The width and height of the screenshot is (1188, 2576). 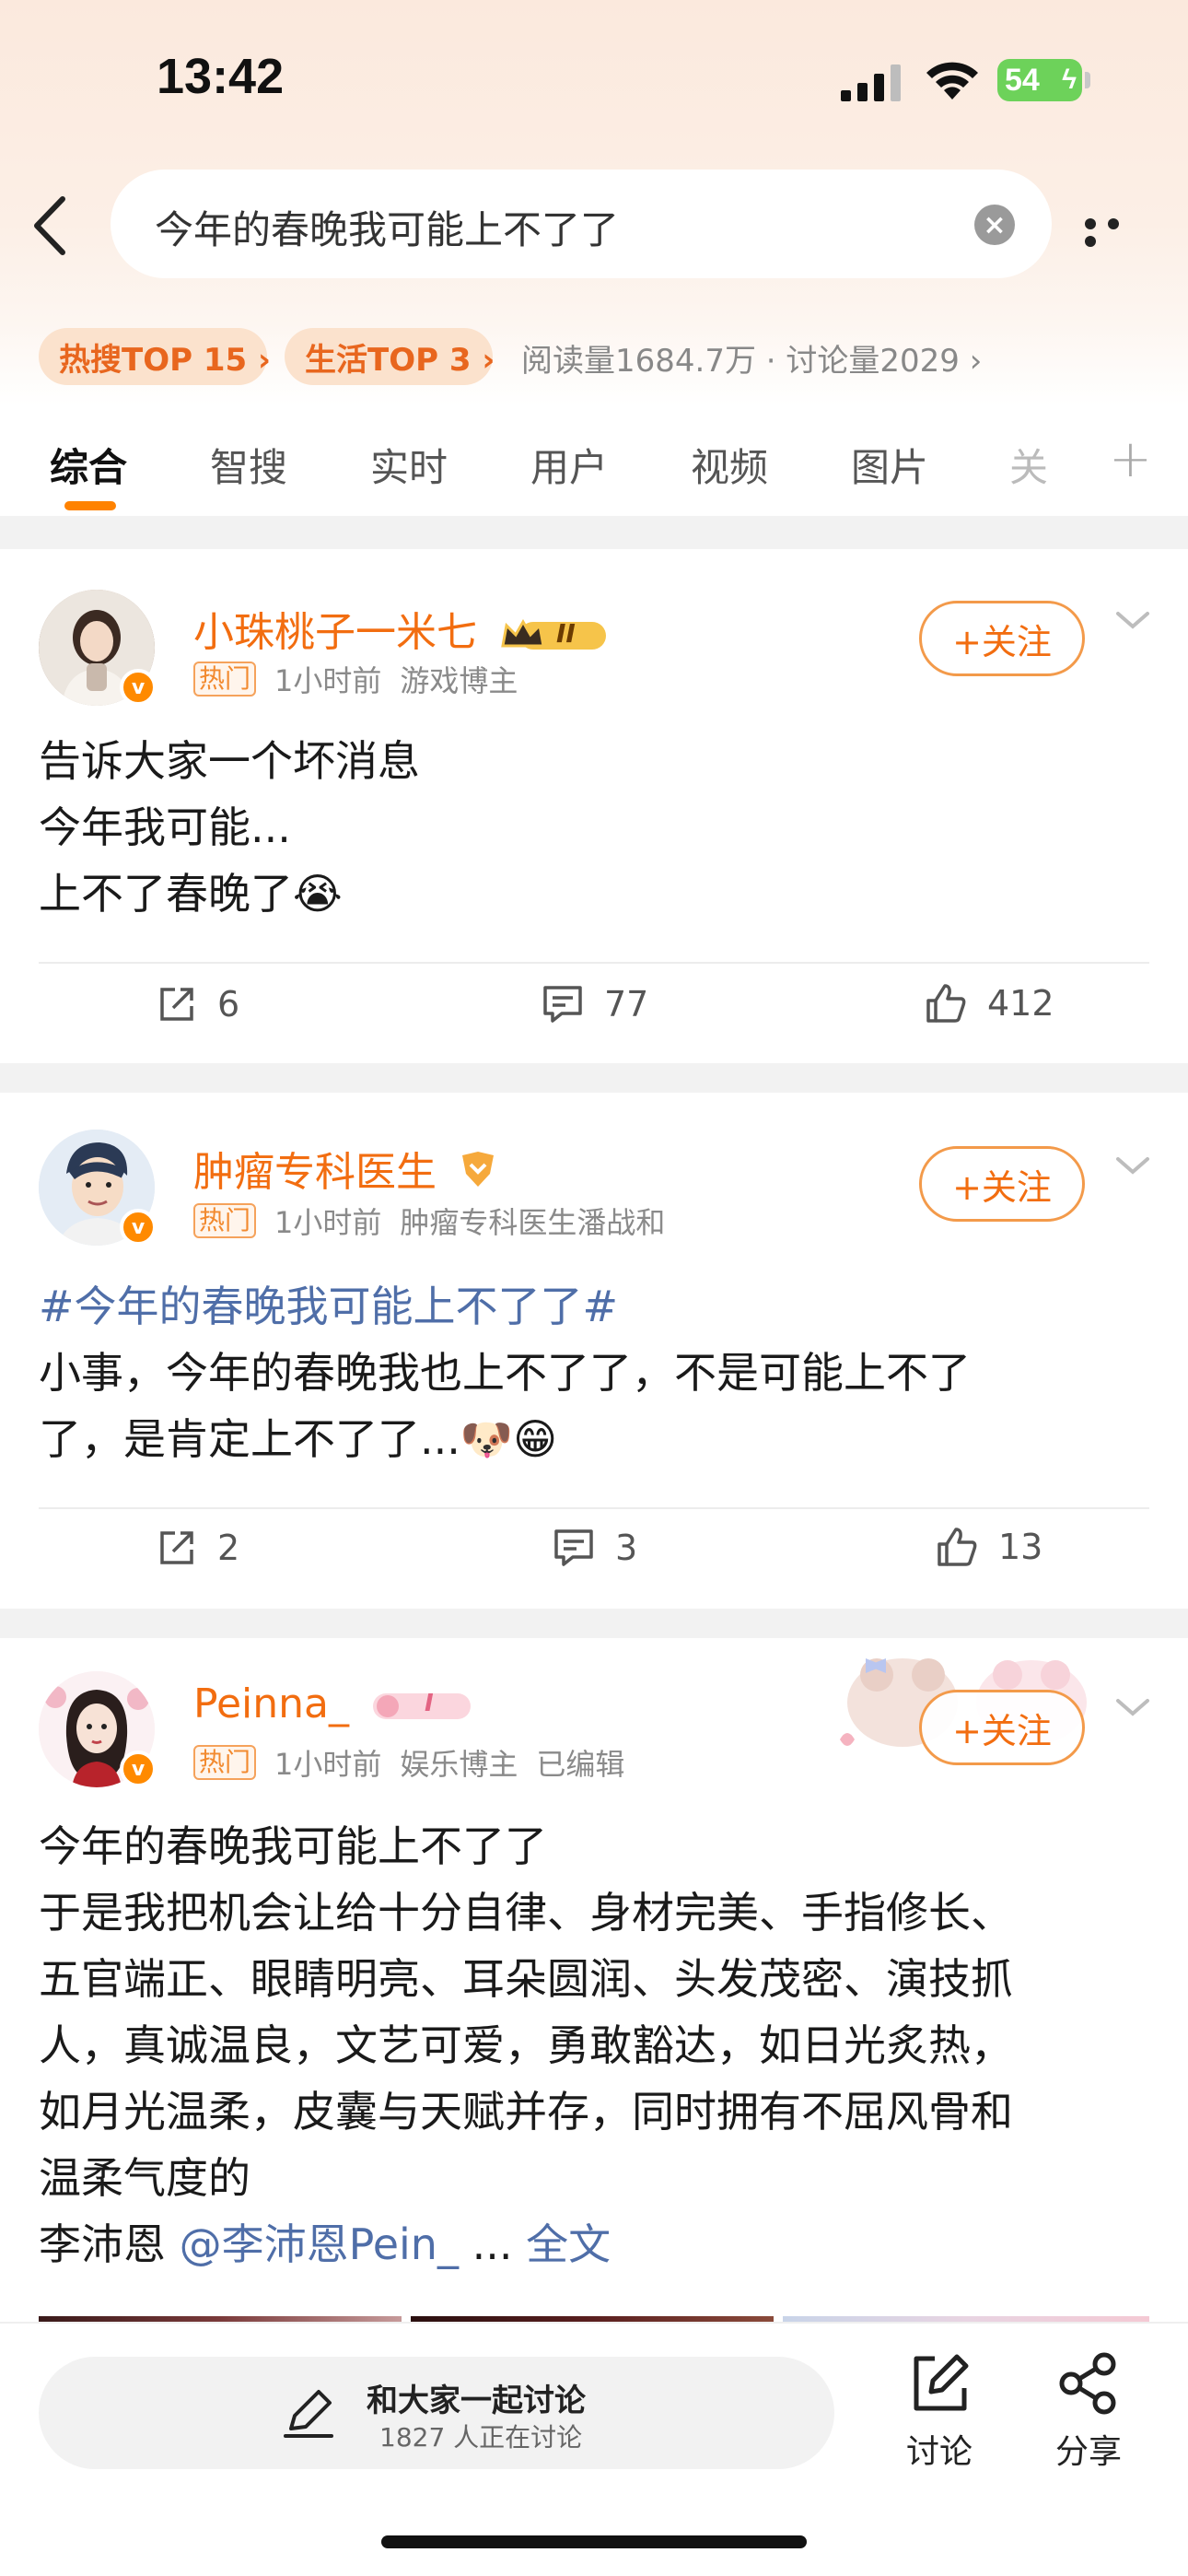 I want to click on post-divider, so click(x=594, y=963).